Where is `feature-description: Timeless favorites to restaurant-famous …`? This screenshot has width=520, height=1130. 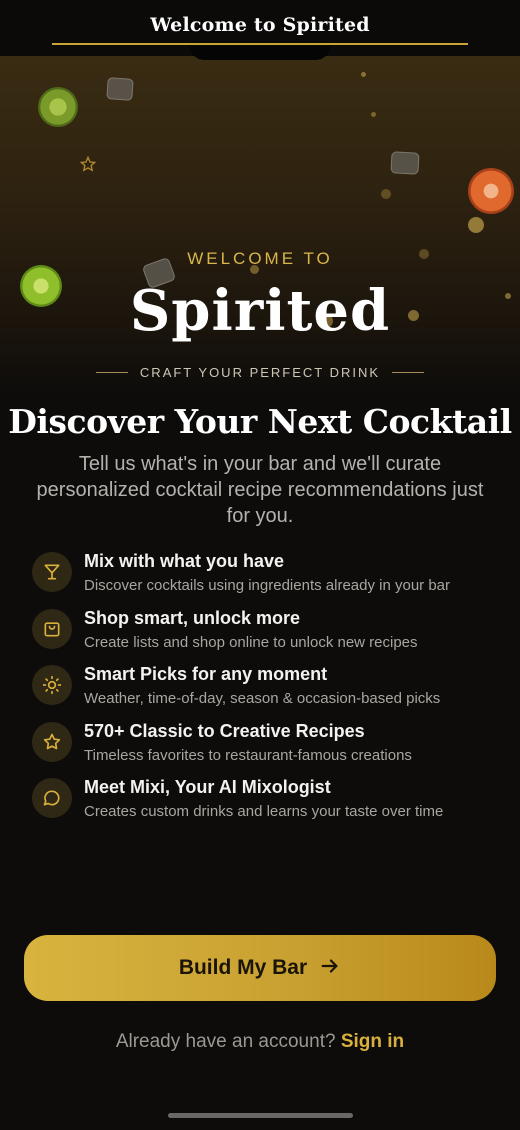
feature-description: Timeless favorites to restaurant-famous … is located at coordinates (248, 755).